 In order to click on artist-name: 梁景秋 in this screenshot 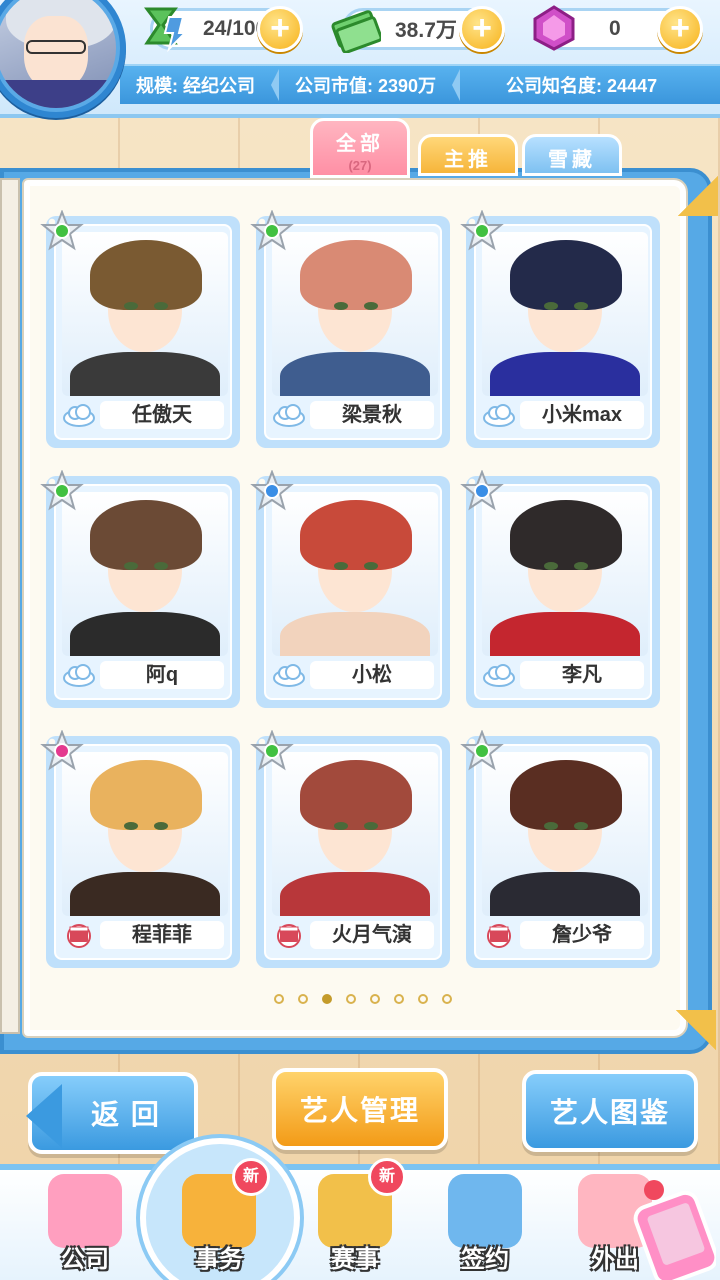, I will do `click(372, 415)`.